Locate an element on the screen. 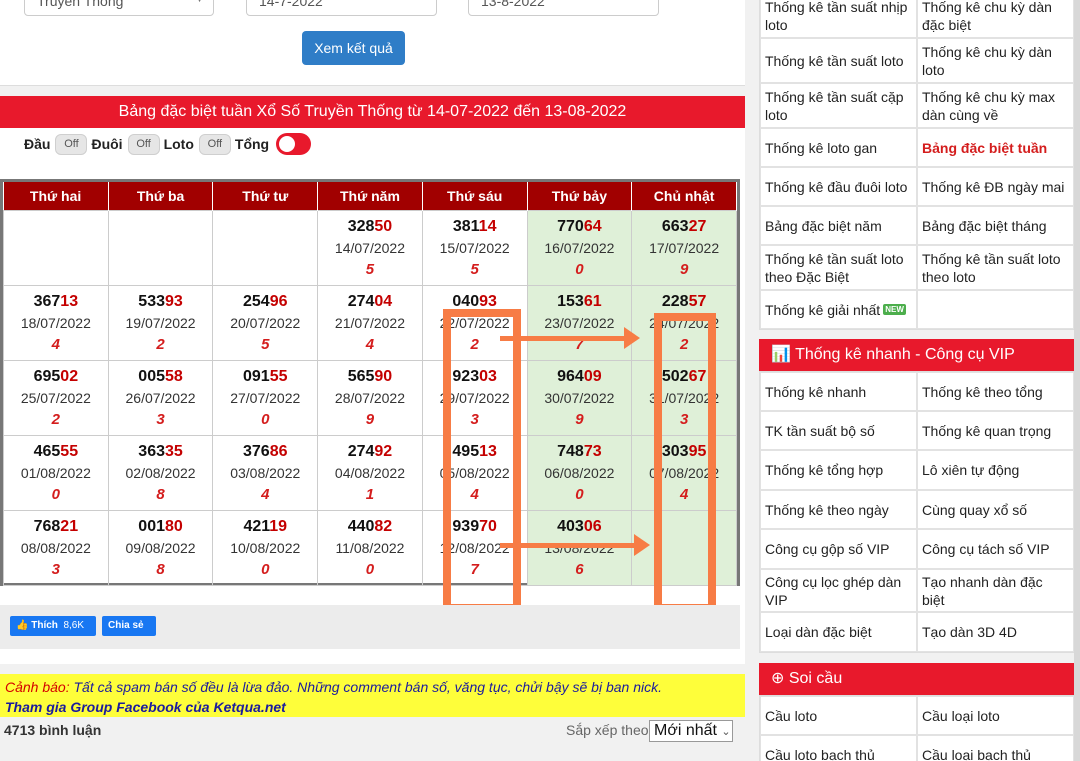 Image resolution: width=1080 pixels, height=761 pixels. day-cell: 66327 17/07/2022 9 is located at coordinates (684, 247).